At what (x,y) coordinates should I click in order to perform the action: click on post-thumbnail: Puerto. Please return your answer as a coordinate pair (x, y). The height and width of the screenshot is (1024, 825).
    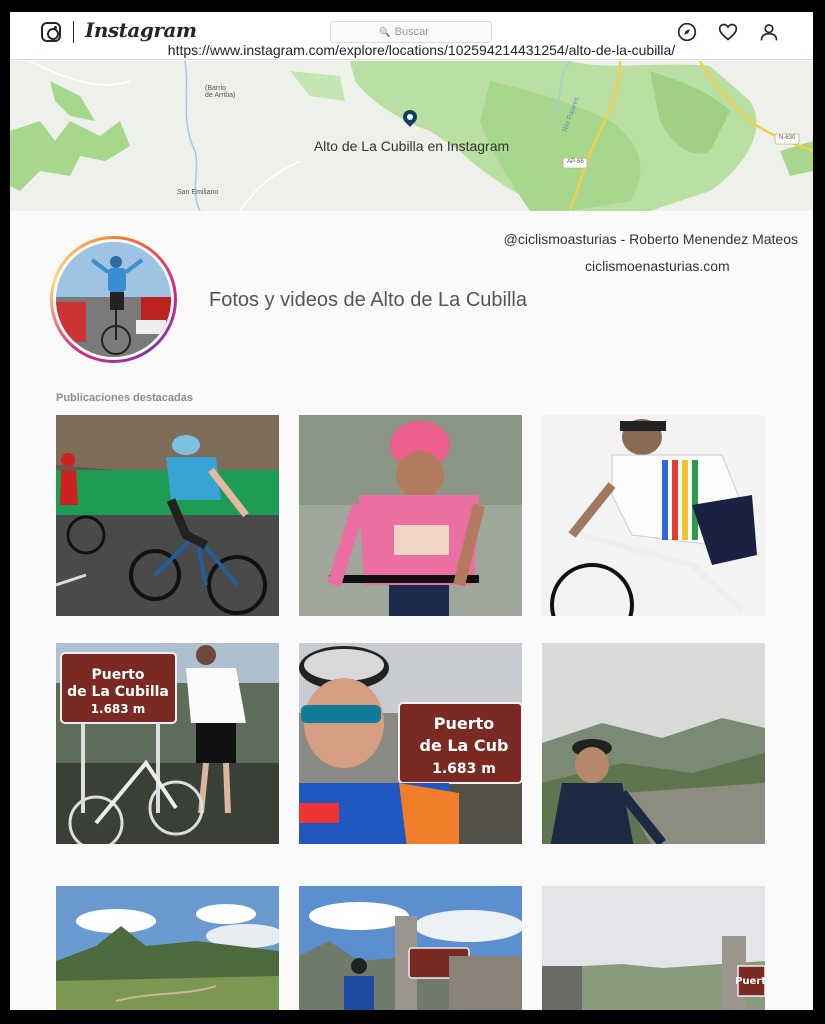
    Looking at the image, I should click on (653, 948).